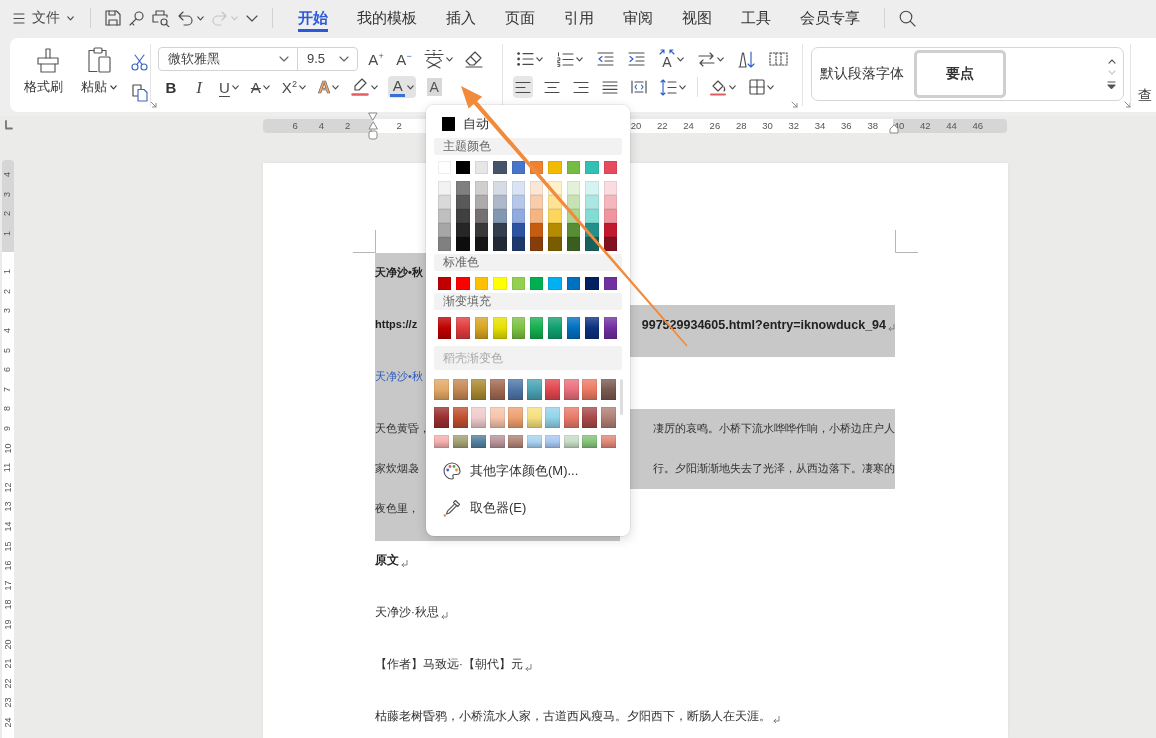 The width and height of the screenshot is (1156, 738). Describe the element at coordinates (460, 18) in the screenshot. I see `ribbon-tab: 插入` at that location.